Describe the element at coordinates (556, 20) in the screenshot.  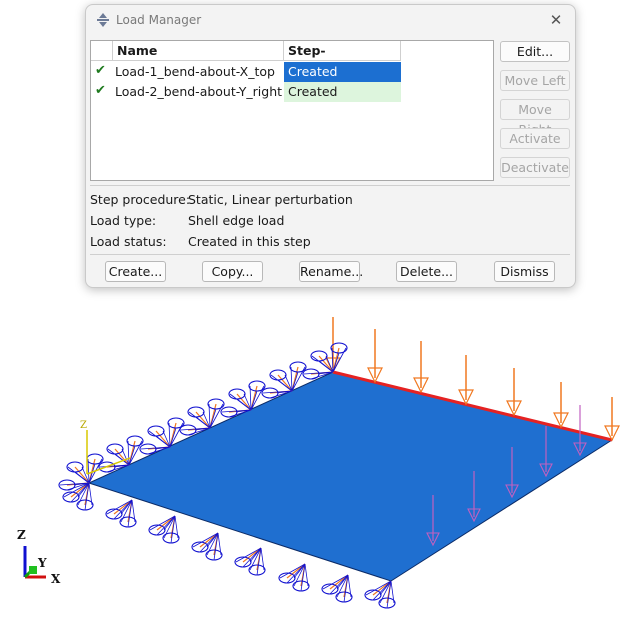
I see `close-button: ✕` at that location.